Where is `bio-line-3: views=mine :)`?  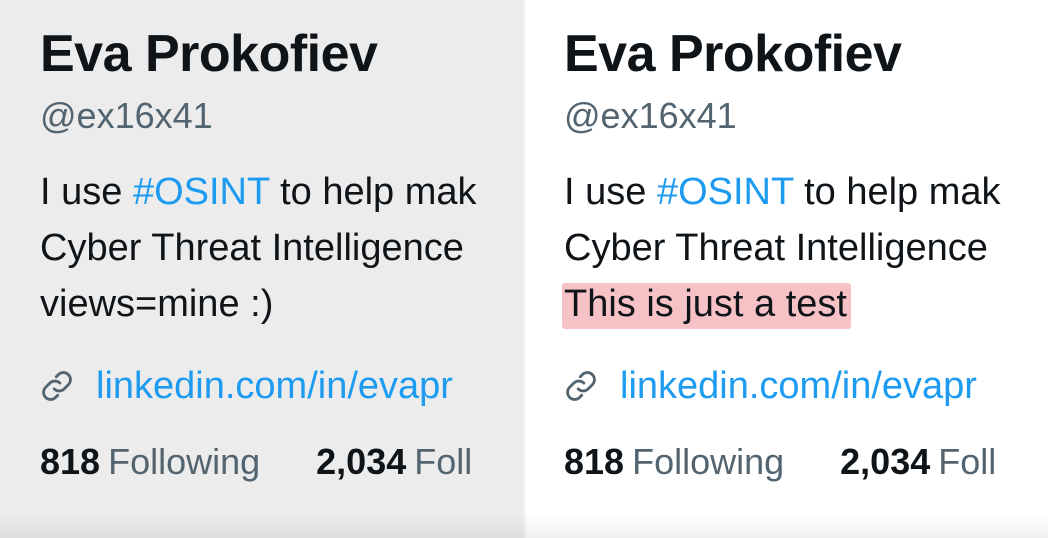
bio-line-3: views=mine :) is located at coordinates (157, 304).